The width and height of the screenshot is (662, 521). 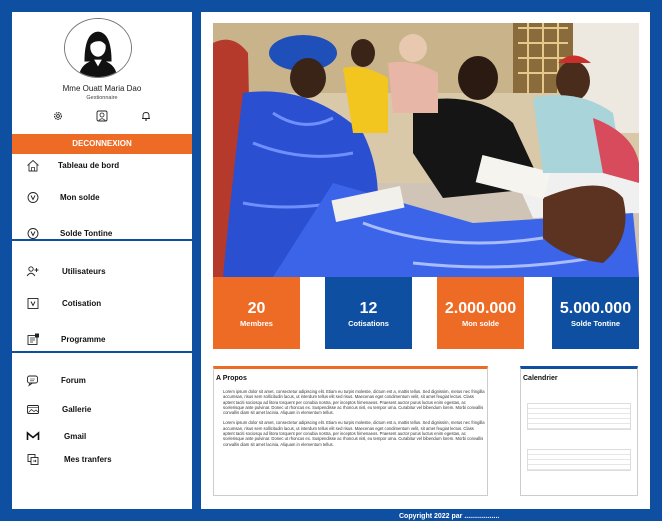 I want to click on wallet-icon, so click(x=33, y=303).